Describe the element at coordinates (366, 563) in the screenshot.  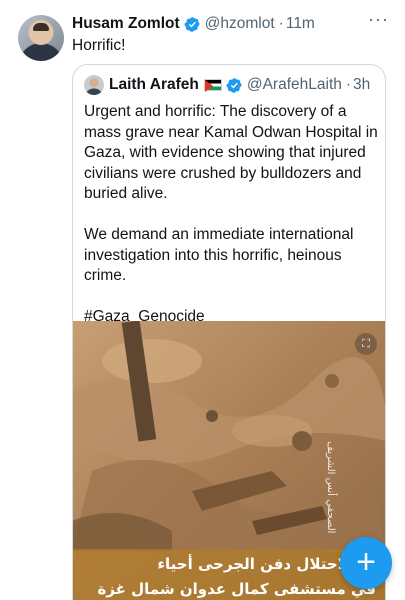
I see `compose-button: +` at that location.